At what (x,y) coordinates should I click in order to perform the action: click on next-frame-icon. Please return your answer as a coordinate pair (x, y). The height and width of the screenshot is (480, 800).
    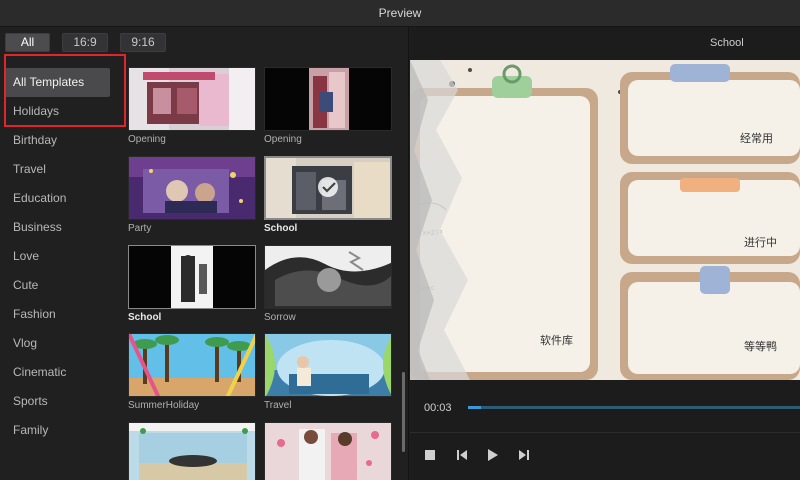
    Looking at the image, I should click on (524, 455).